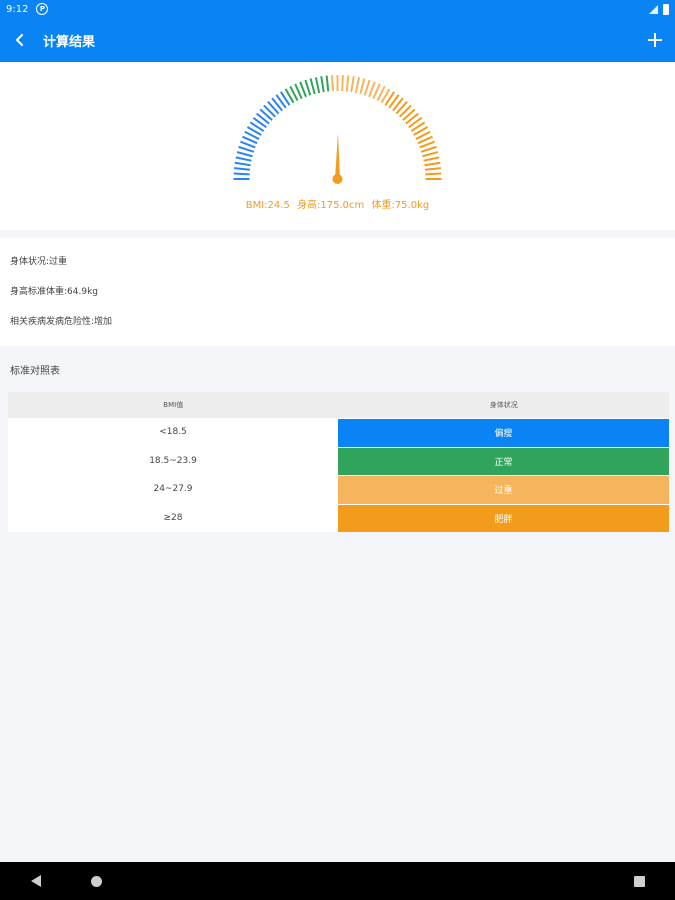 The image size is (675, 900). Describe the element at coordinates (173, 432) in the screenshot. I see `cell-range: <18.5` at that location.